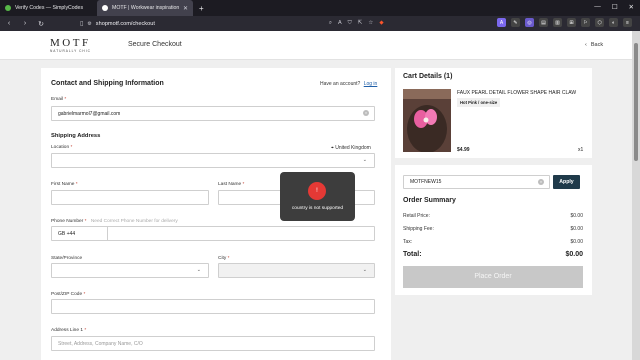 Image resolution: width=640 pixels, height=360 pixels. Describe the element at coordinates (68, 294) in the screenshot. I see `zip-label: Post/ZIP Code *` at that location.